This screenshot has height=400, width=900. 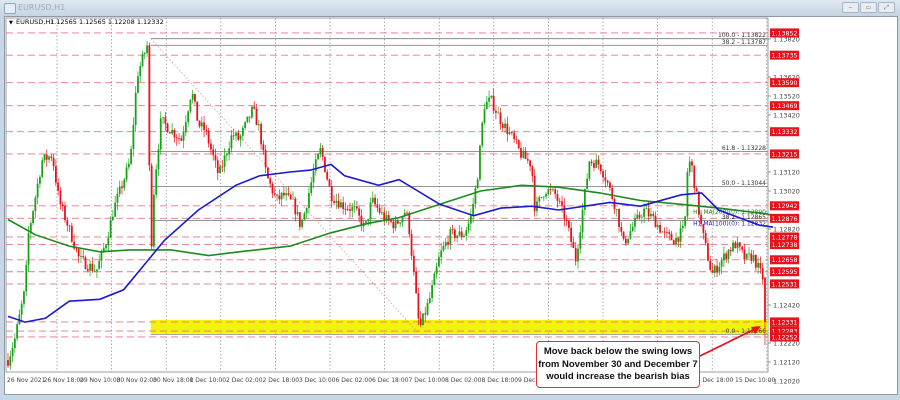 I want to click on price-level-tag-label: 1.13852, so click(x=785, y=33).